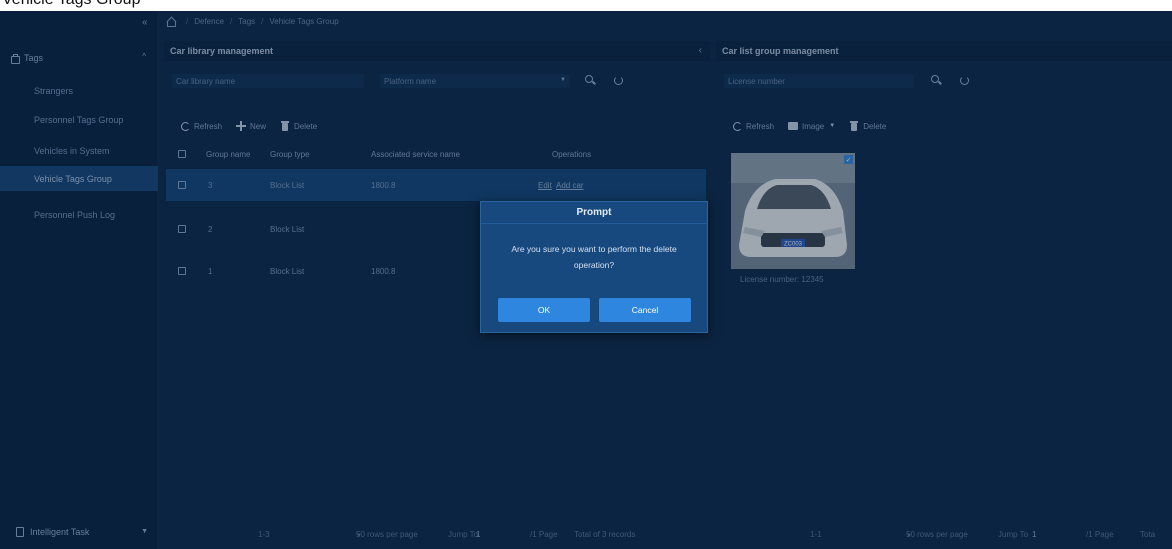 This screenshot has height=549, width=1172. Describe the element at coordinates (222, 51) in the screenshot. I see `panel-title: Car library management` at that location.